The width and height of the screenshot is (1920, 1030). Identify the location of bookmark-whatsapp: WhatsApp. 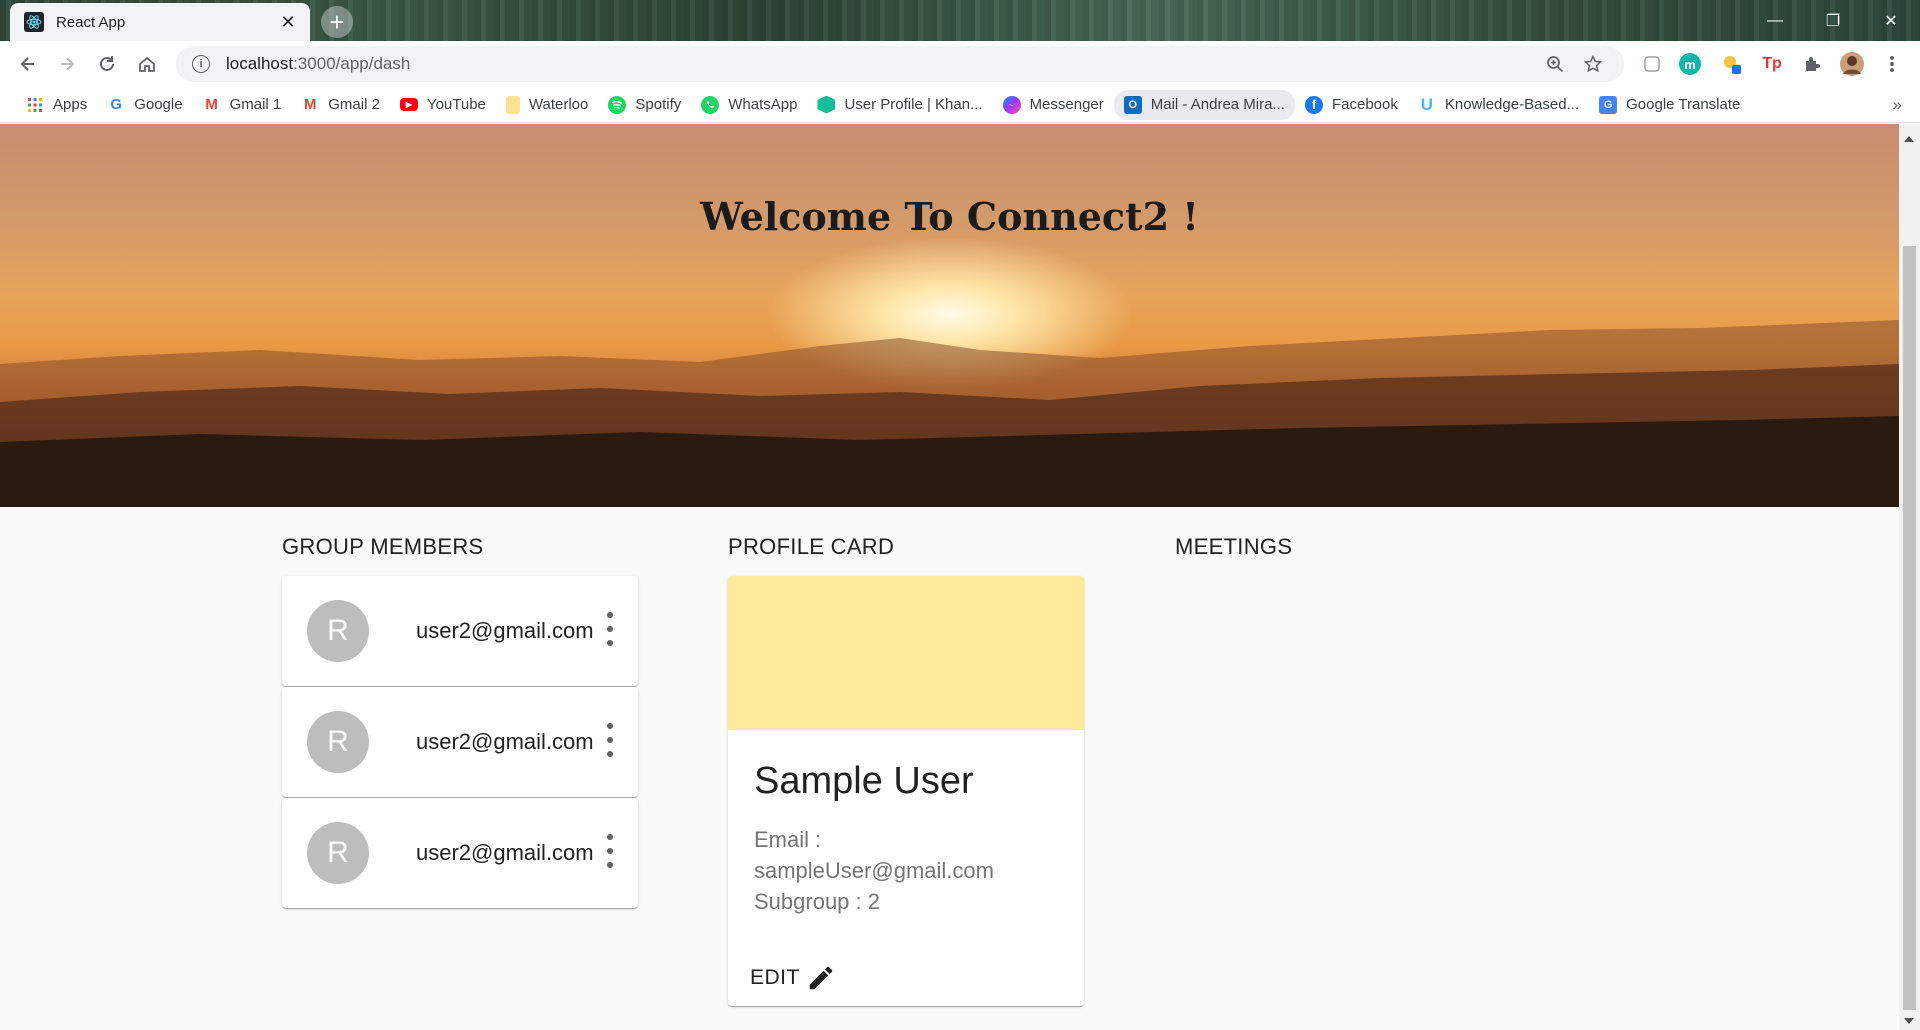
(749, 105).